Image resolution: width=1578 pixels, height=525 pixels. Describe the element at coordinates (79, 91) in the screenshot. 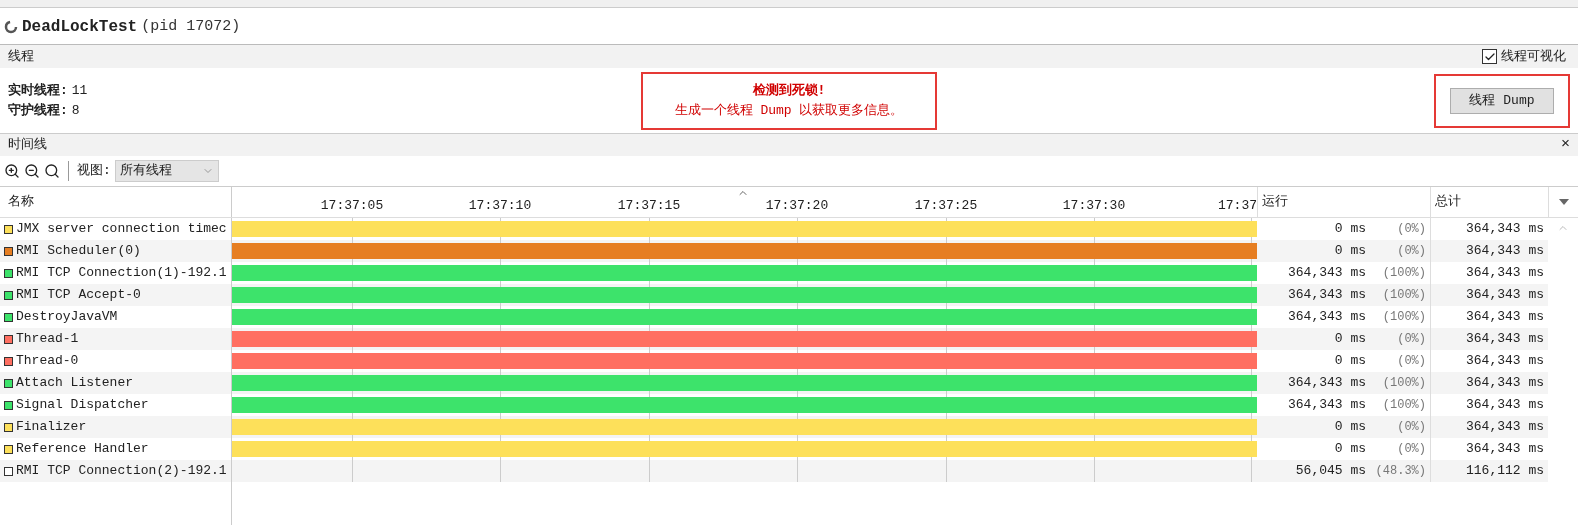

I see `stat-value: 11` at that location.